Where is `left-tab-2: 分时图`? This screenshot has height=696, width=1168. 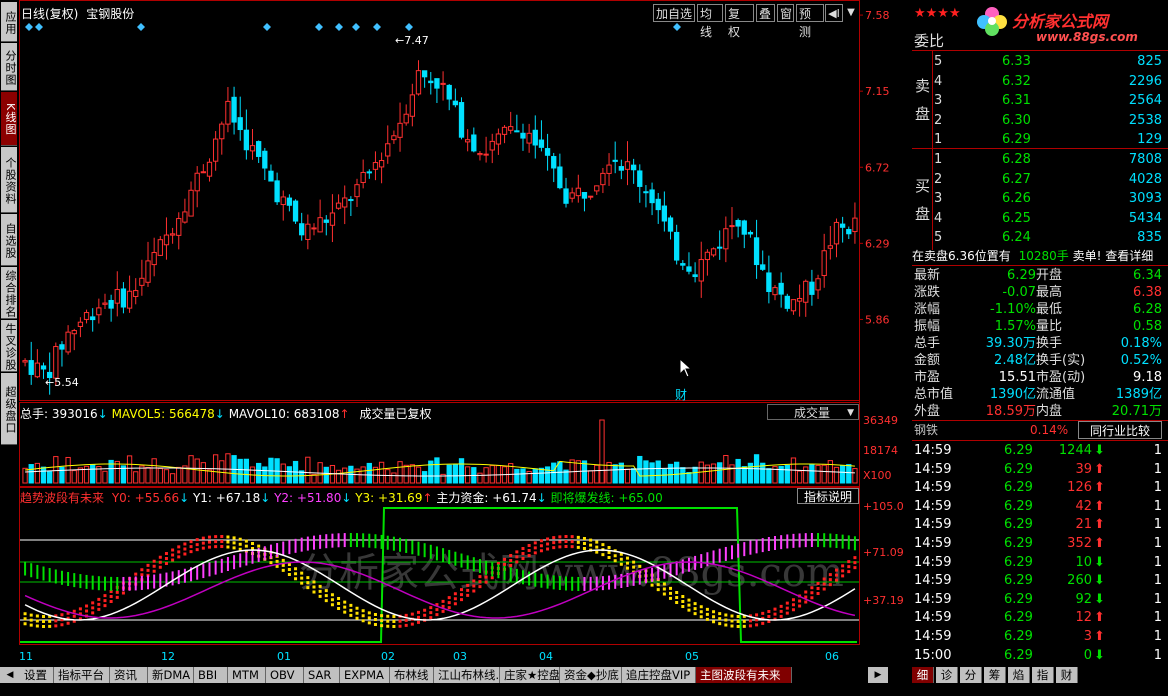 left-tab-2: 分时图 is located at coordinates (9, 67).